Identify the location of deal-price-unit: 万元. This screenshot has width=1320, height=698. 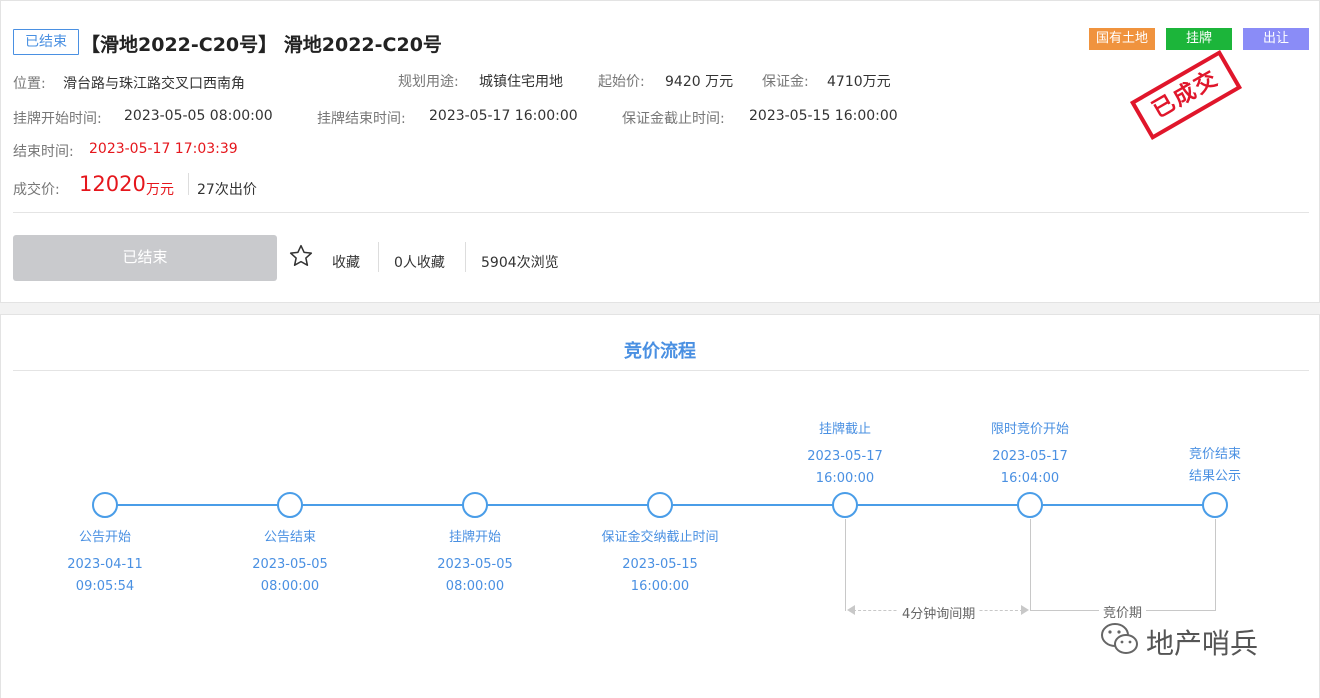
(160, 190).